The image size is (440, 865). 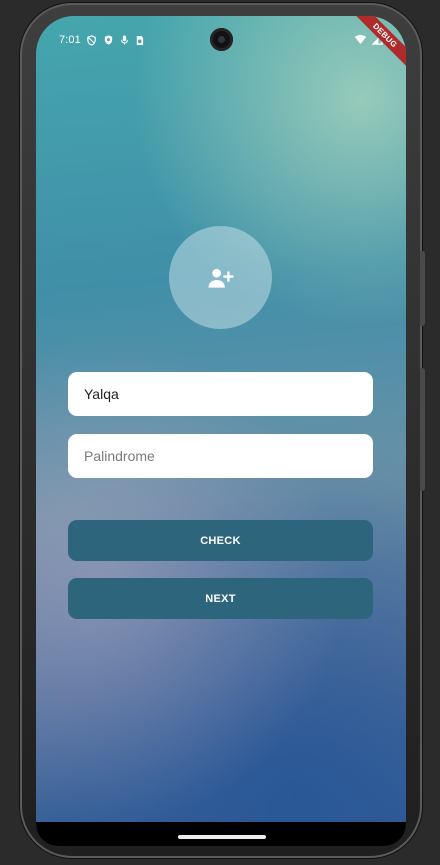 I want to click on palindrome-field, so click(x=220, y=456).